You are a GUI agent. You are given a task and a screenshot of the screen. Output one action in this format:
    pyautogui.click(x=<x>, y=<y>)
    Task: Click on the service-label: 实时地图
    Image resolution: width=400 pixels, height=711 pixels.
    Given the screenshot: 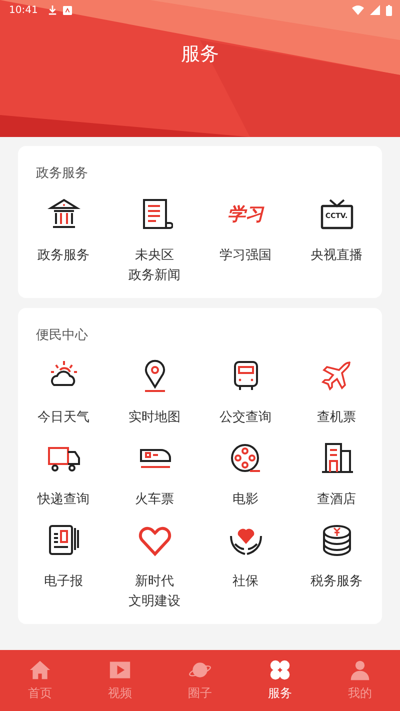 What is the action you would take?
    pyautogui.click(x=154, y=418)
    